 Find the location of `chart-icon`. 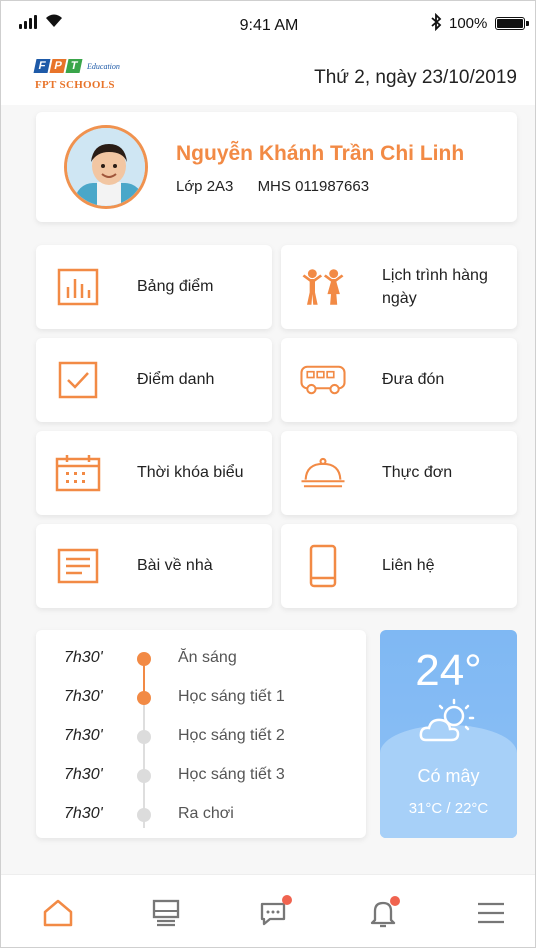

chart-icon is located at coordinates (78, 287).